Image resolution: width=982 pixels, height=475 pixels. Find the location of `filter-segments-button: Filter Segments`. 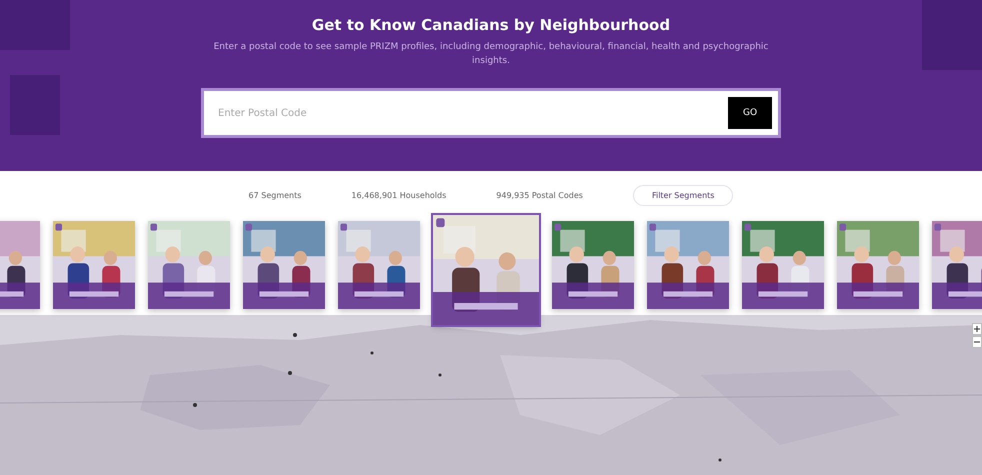

filter-segments-button: Filter Segments is located at coordinates (683, 195).